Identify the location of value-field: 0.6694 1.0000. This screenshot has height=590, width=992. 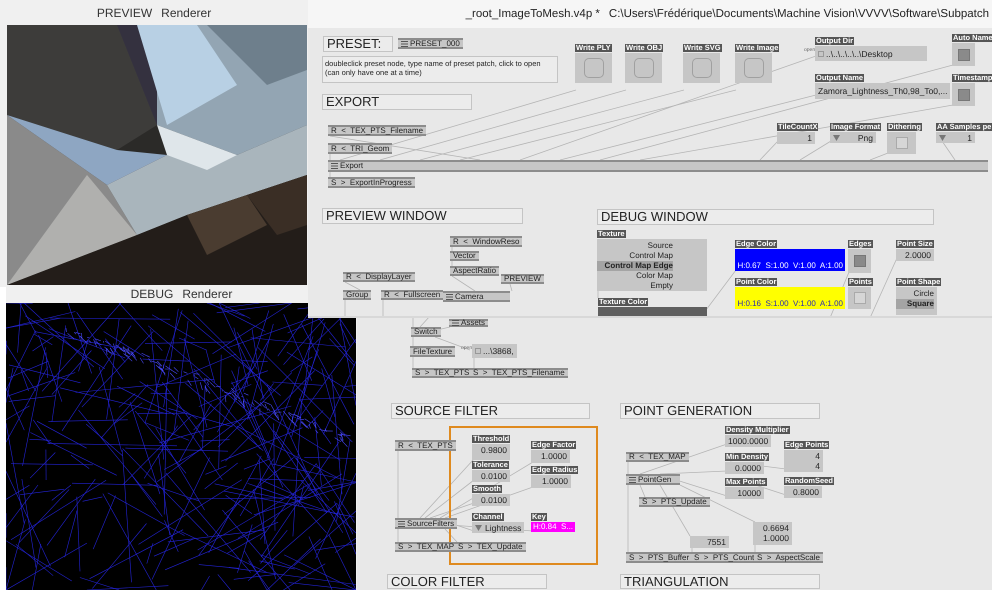
(772, 533).